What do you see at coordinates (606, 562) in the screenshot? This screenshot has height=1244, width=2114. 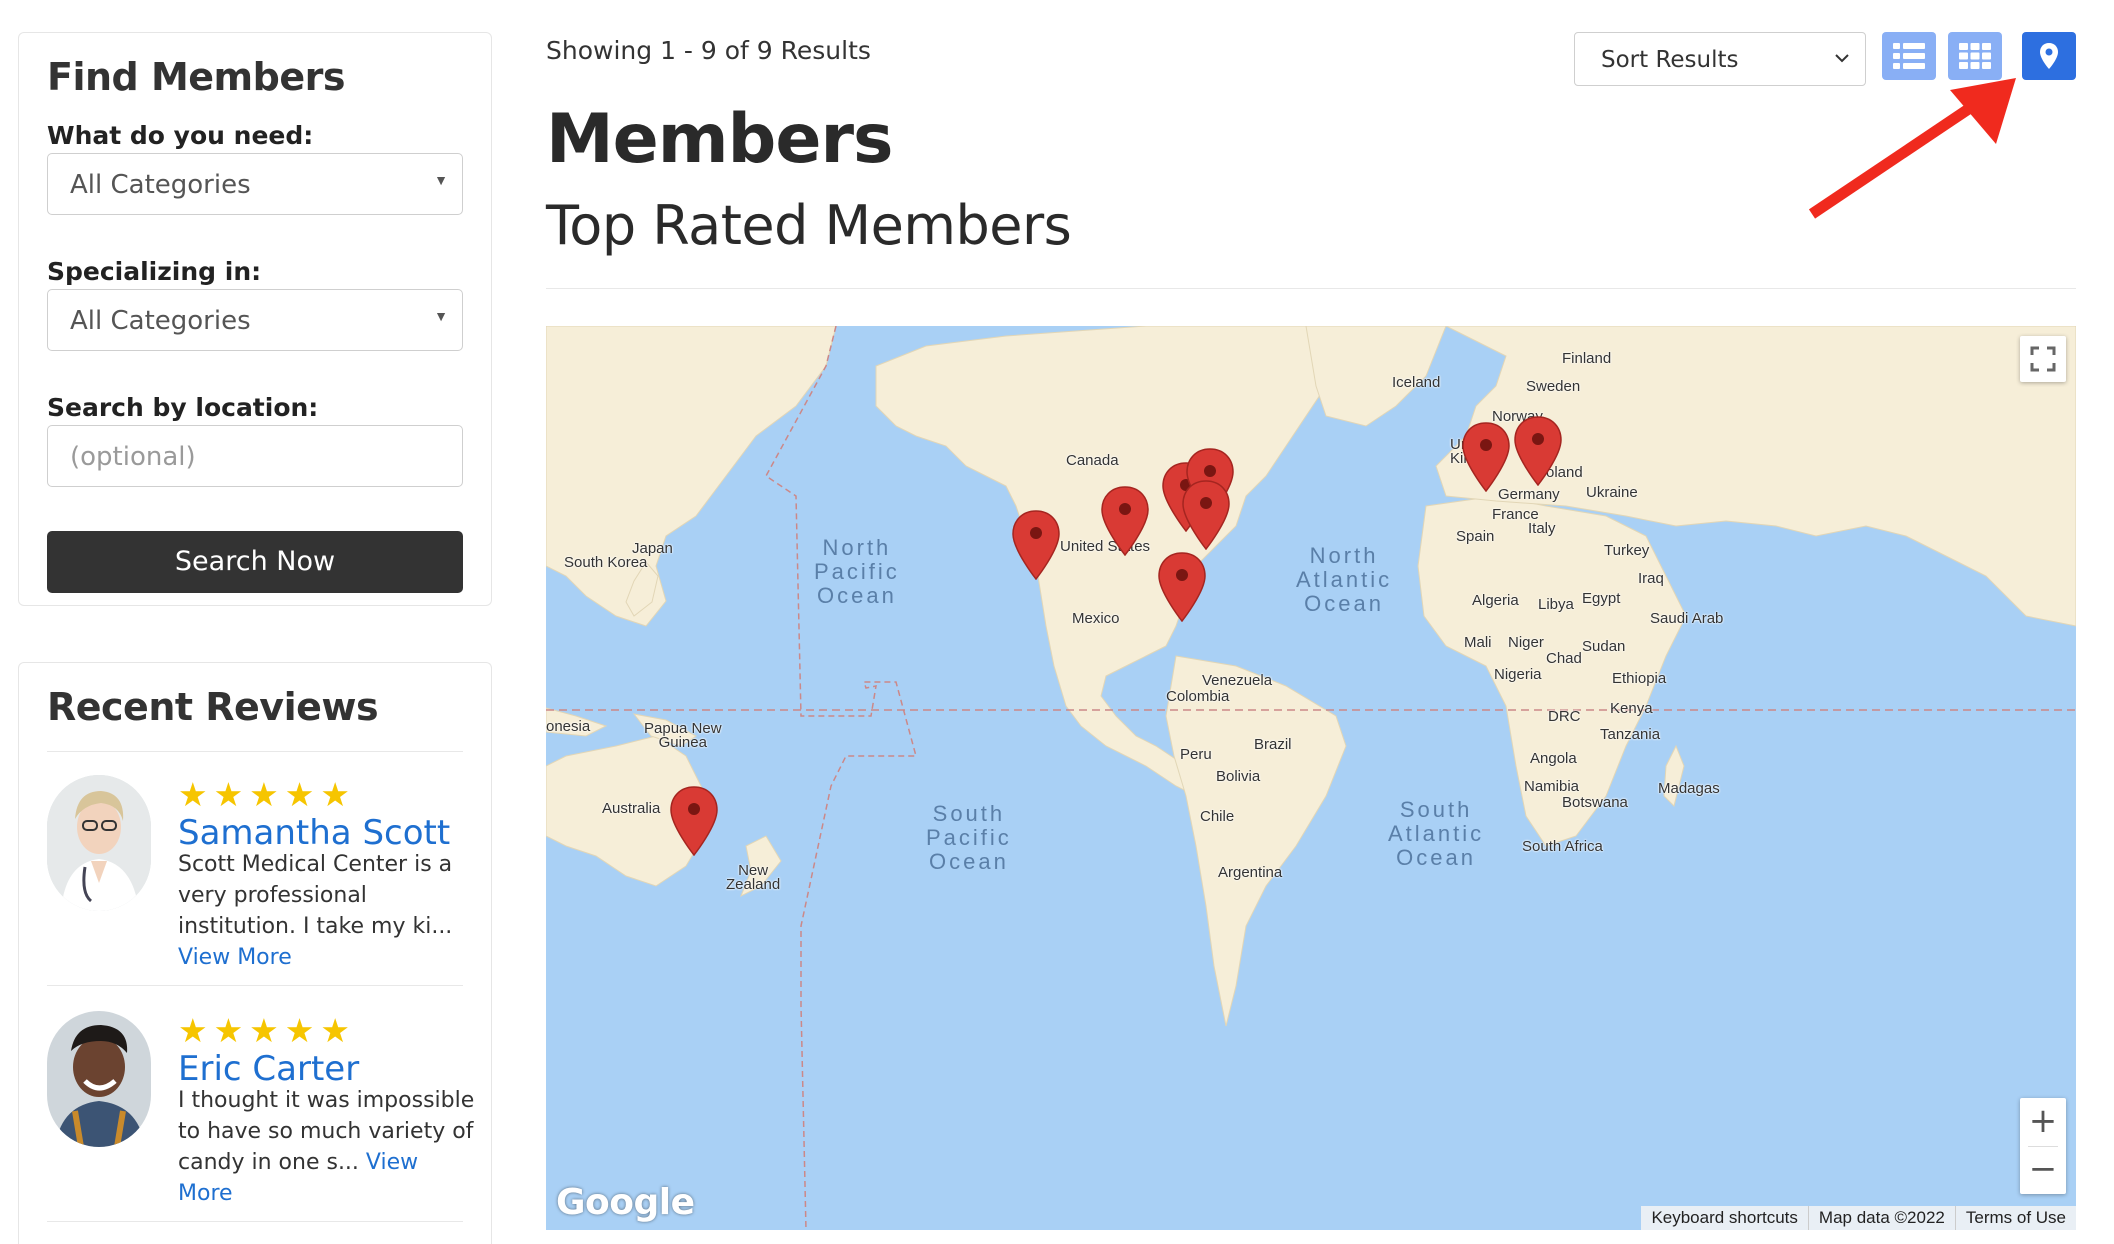 I see `map-label: South Korea` at bounding box center [606, 562].